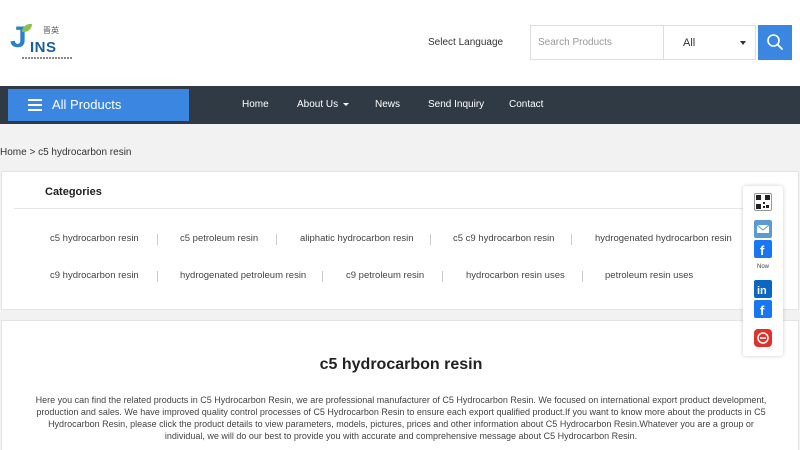  Describe the element at coordinates (35, 105) in the screenshot. I see `menu-icon` at that location.